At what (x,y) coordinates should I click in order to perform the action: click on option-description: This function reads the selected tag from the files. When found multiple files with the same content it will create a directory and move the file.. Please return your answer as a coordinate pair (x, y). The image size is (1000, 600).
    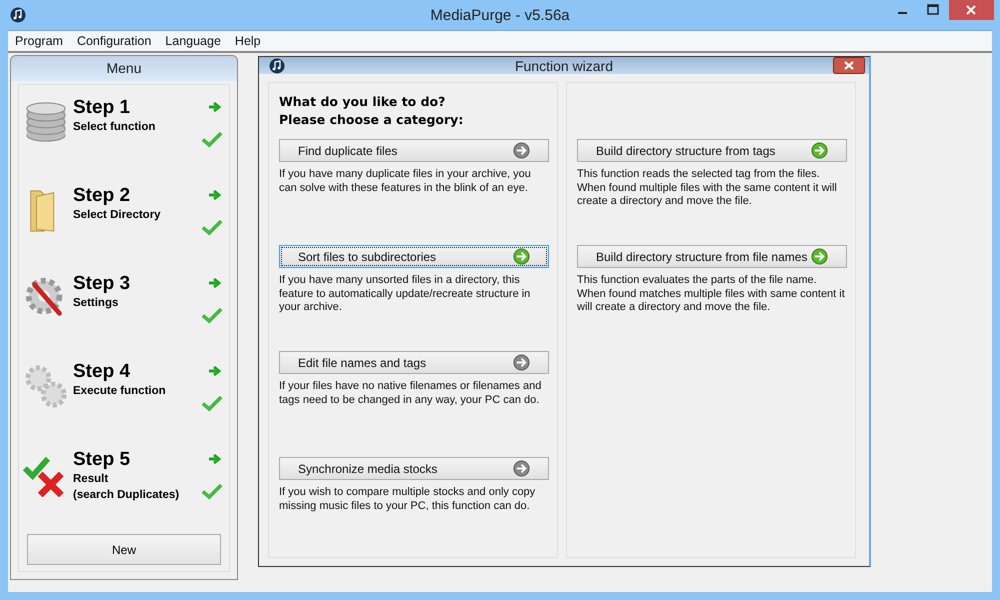
    Looking at the image, I should click on (707, 188).